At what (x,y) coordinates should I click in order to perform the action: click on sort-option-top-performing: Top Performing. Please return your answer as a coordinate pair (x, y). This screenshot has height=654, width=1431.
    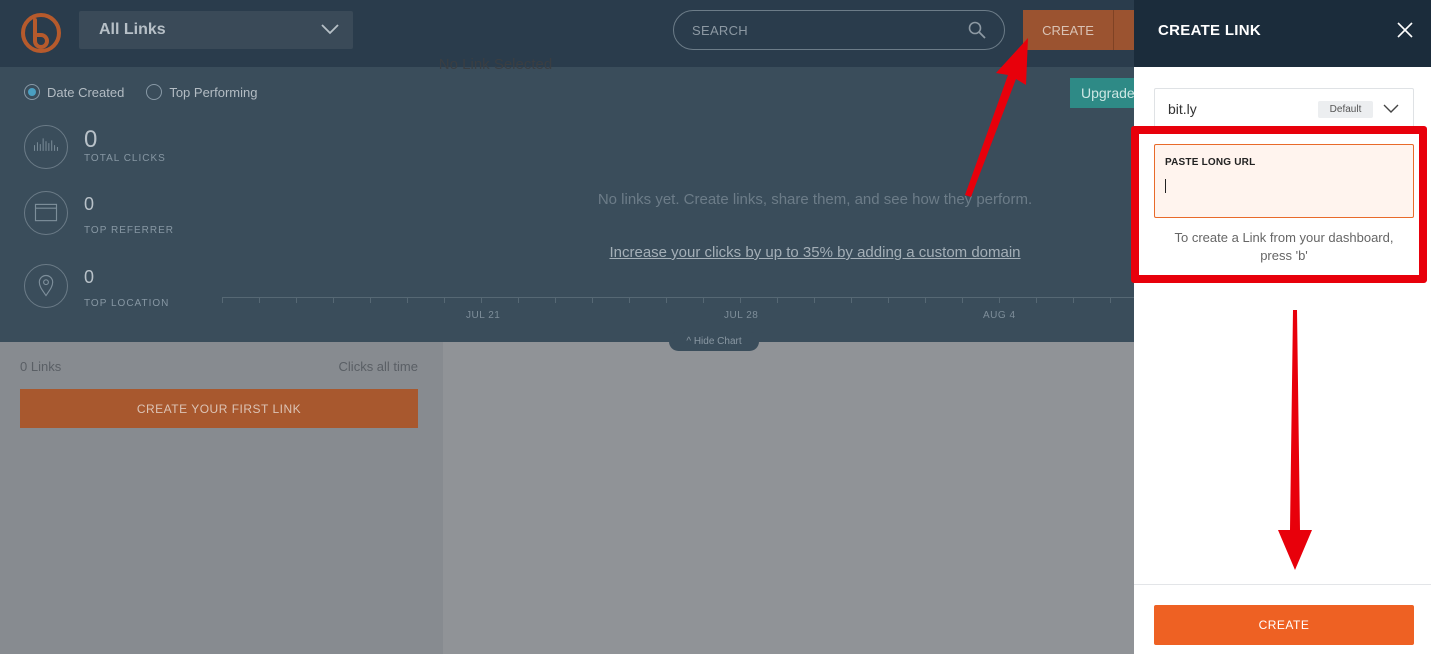
    Looking at the image, I should click on (201, 92).